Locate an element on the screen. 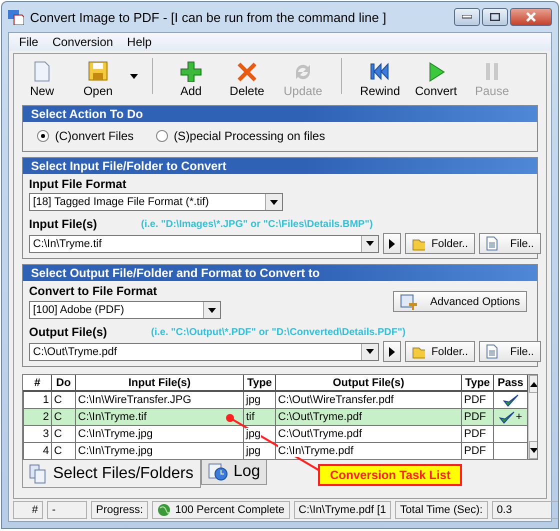 The height and width of the screenshot is (531, 560). minimize-icon is located at coordinates (467, 17).